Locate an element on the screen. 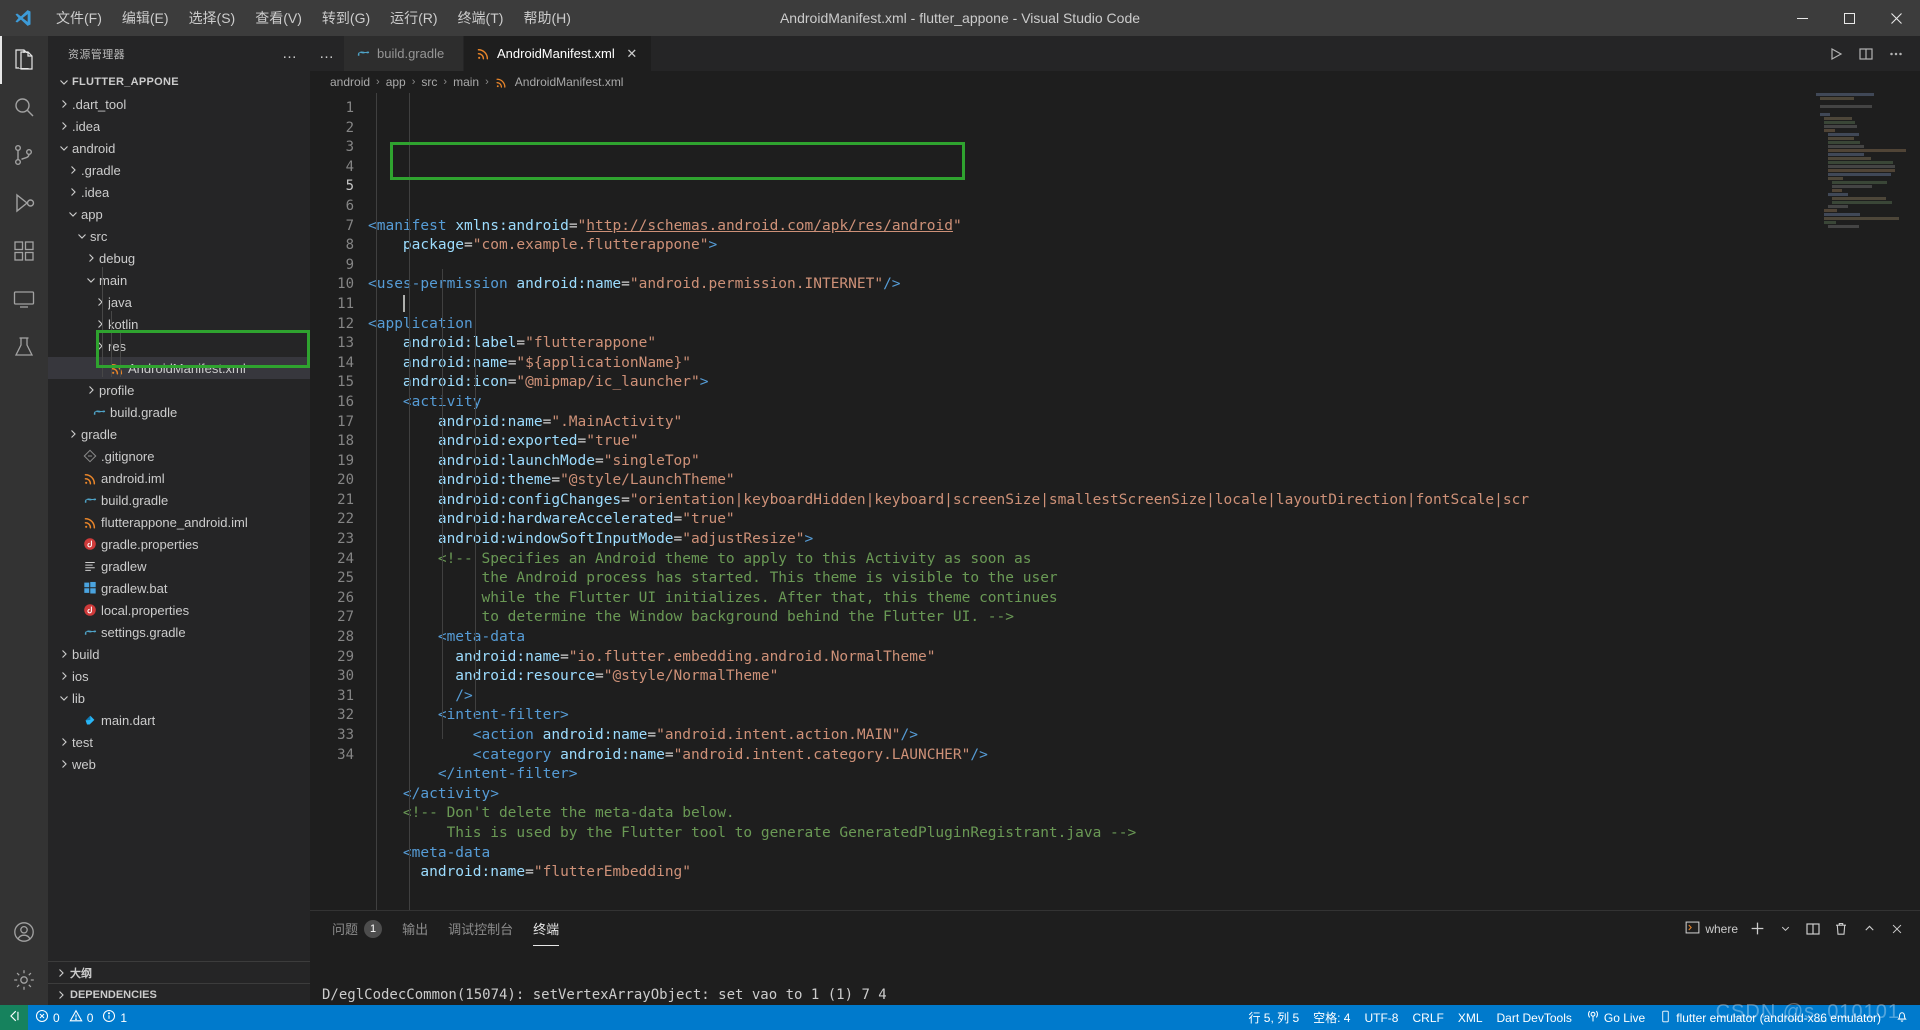 The width and height of the screenshot is (1920, 1030). cursor-position: 行 5, 列 5 is located at coordinates (1273, 1017).